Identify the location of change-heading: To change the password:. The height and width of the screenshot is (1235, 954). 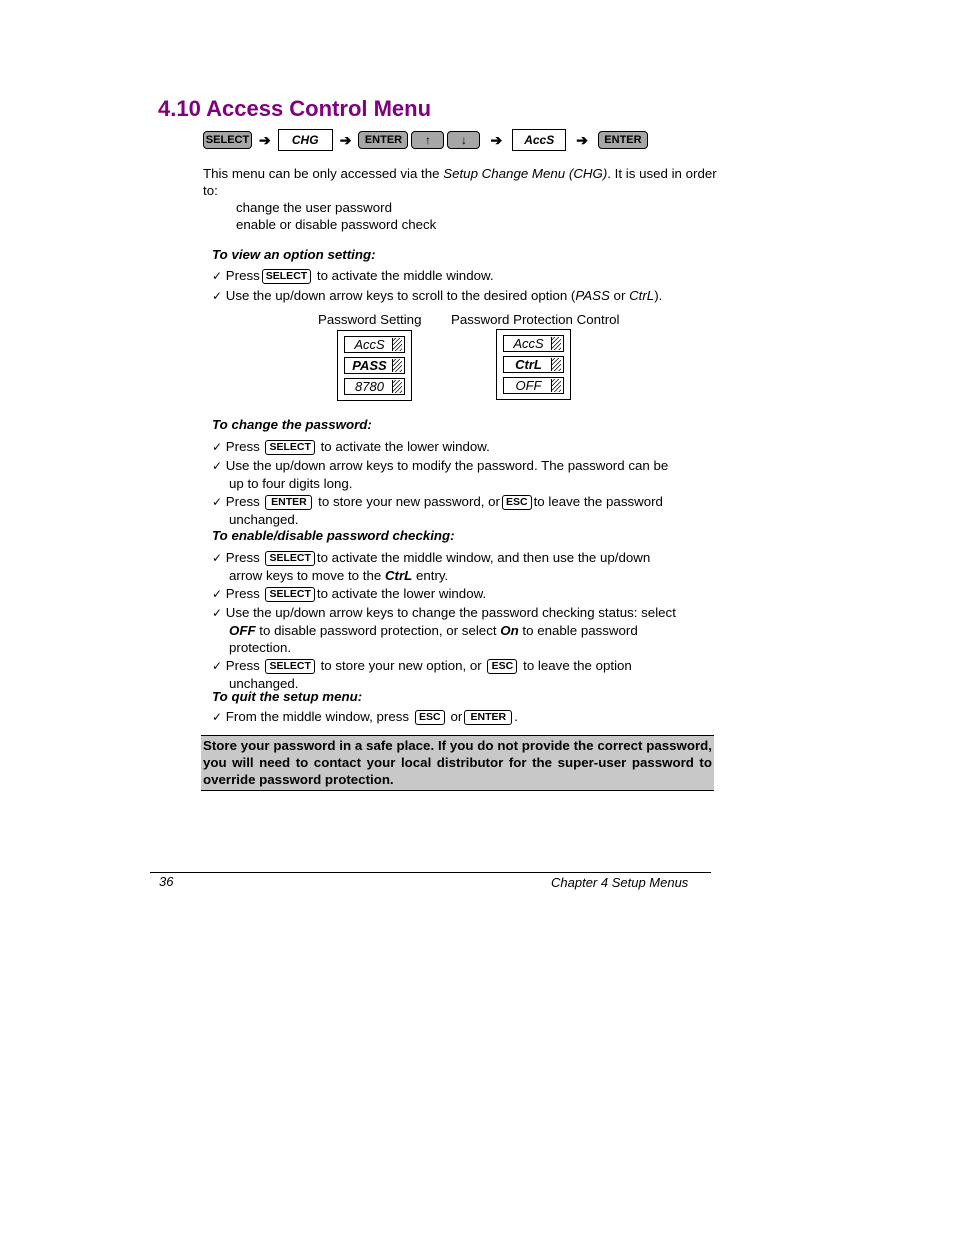
(292, 424).